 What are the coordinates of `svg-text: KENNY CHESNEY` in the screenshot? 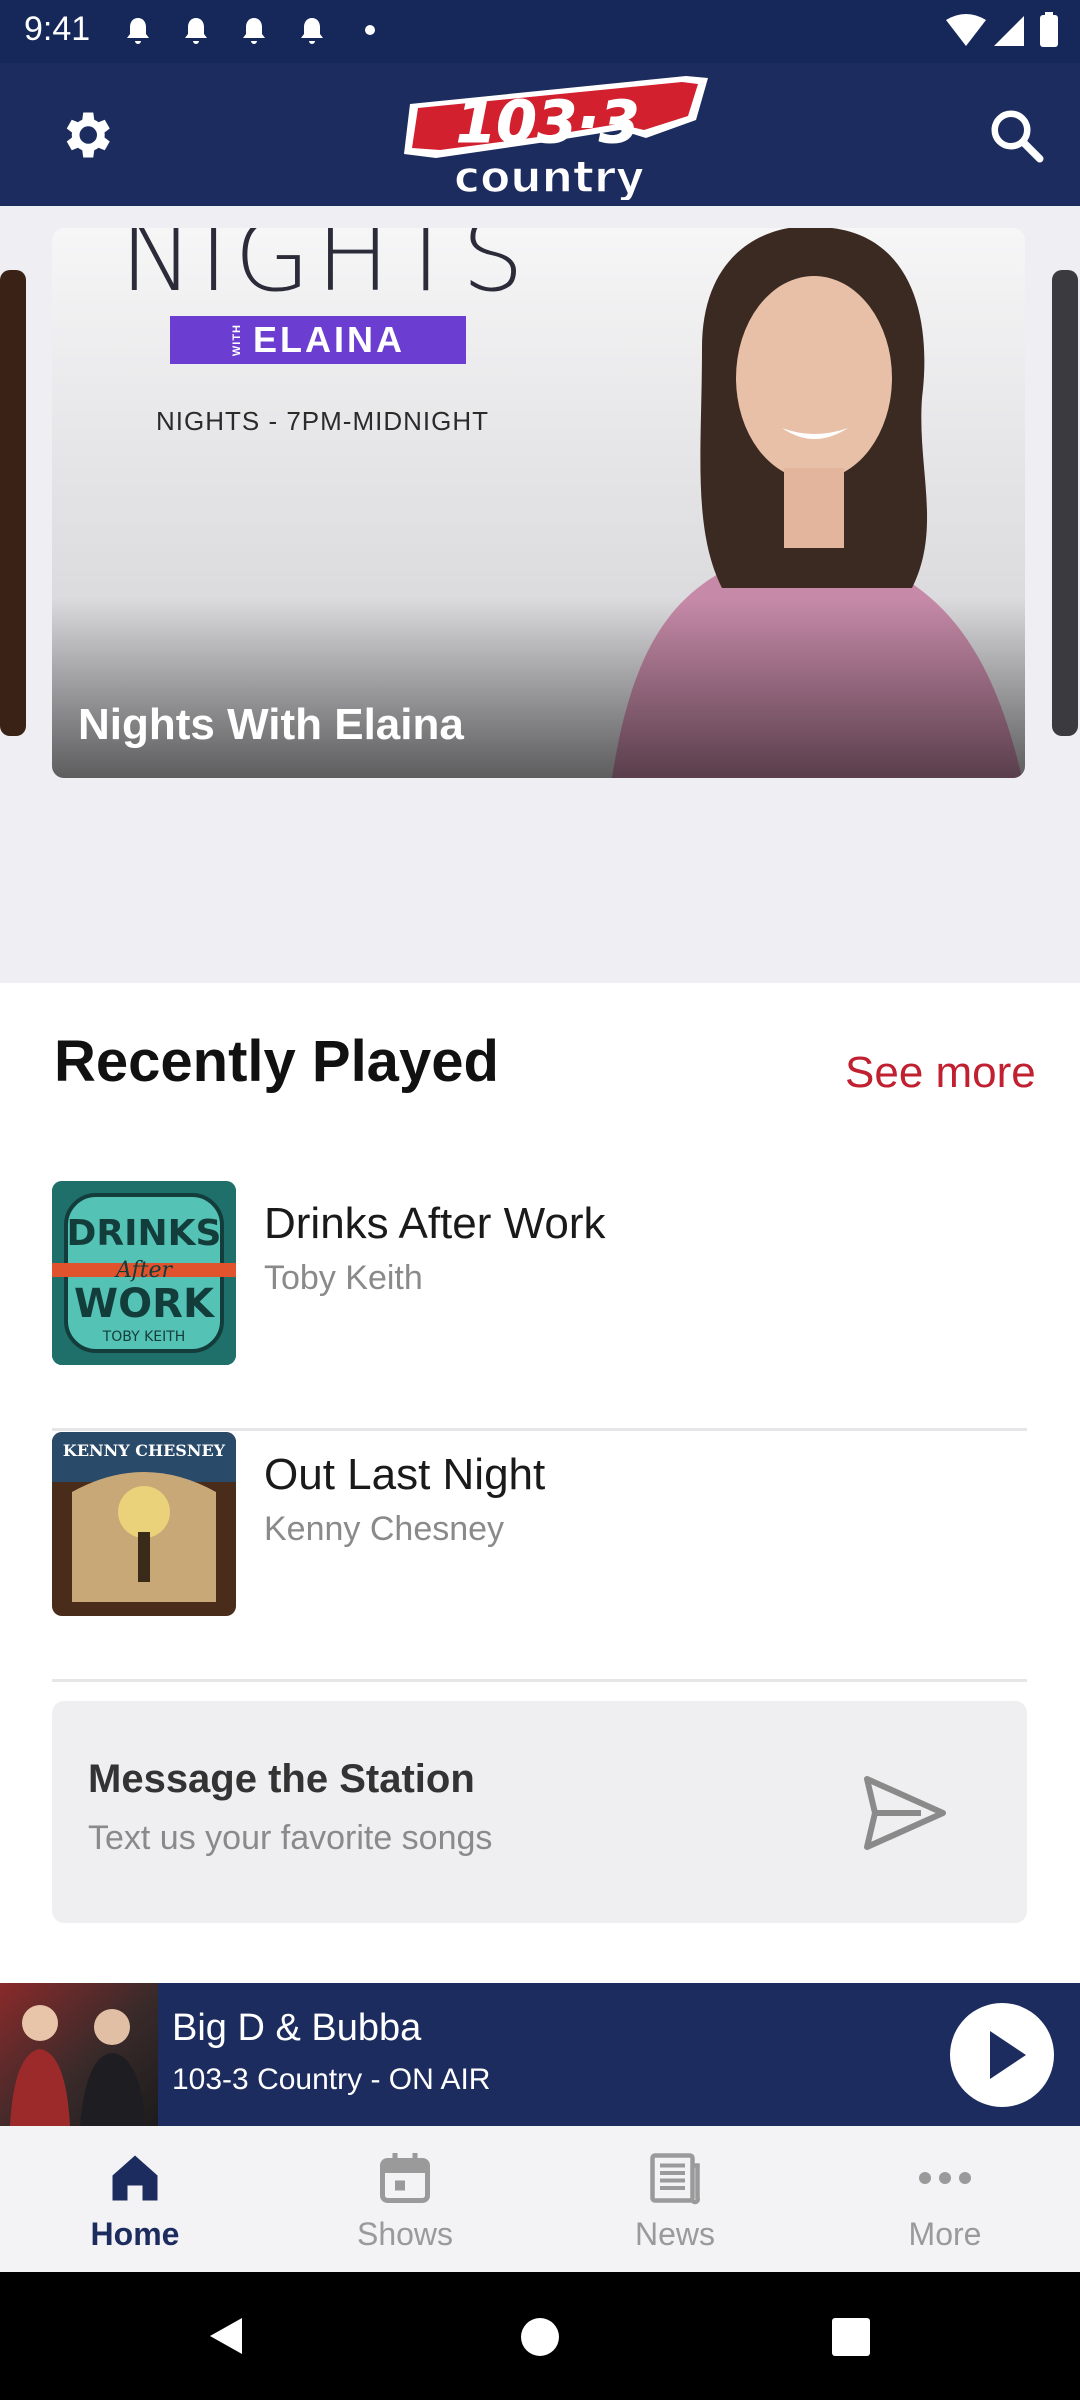 It's located at (144, 1450).